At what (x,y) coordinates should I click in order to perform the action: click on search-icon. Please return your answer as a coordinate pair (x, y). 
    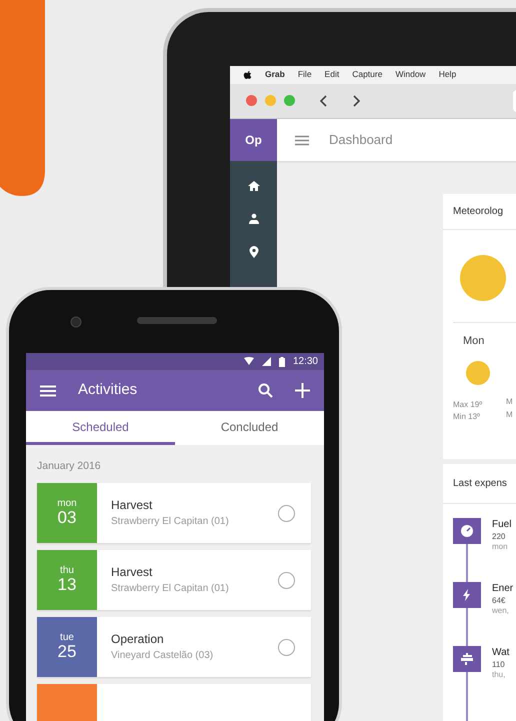
    Looking at the image, I should click on (265, 390).